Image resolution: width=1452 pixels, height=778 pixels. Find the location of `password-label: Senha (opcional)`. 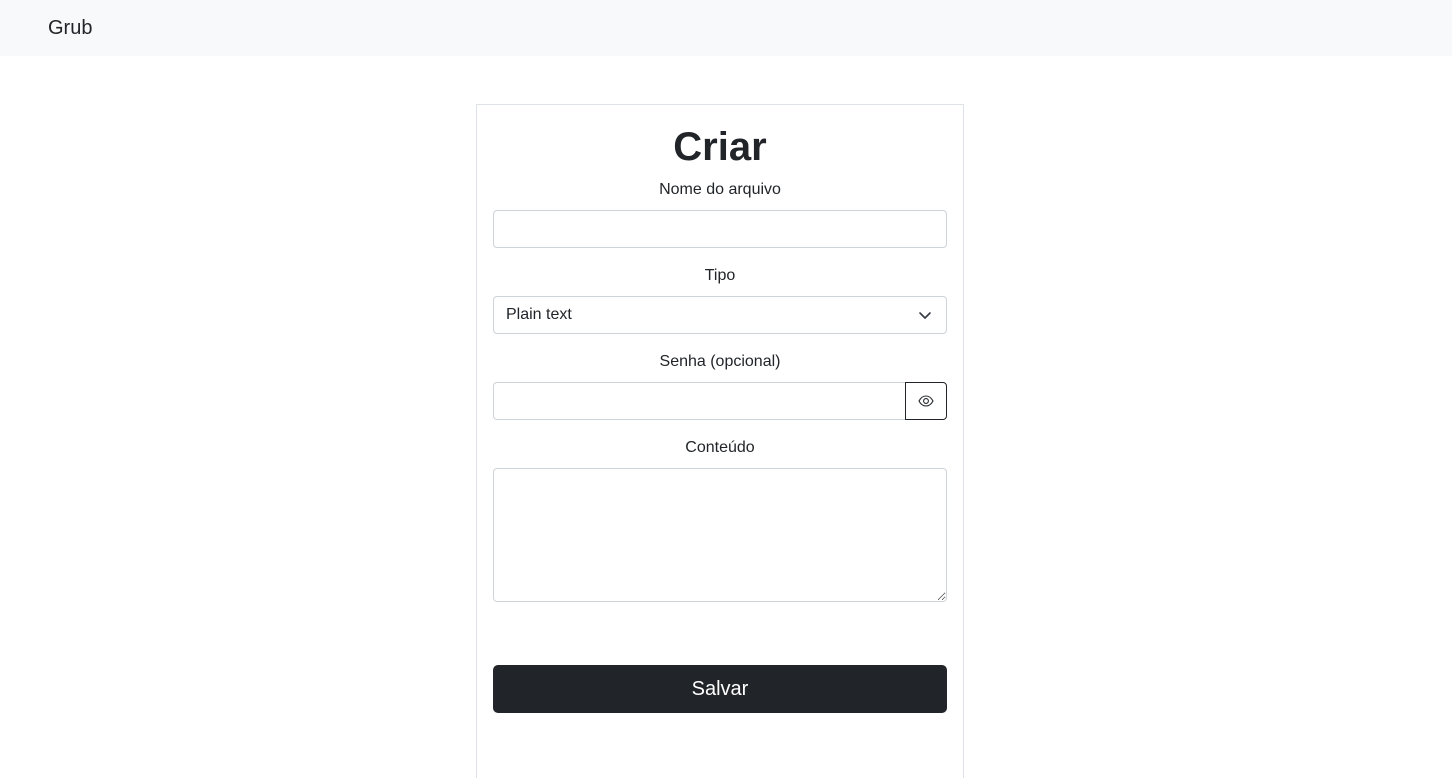

password-label: Senha (opcional) is located at coordinates (720, 361).